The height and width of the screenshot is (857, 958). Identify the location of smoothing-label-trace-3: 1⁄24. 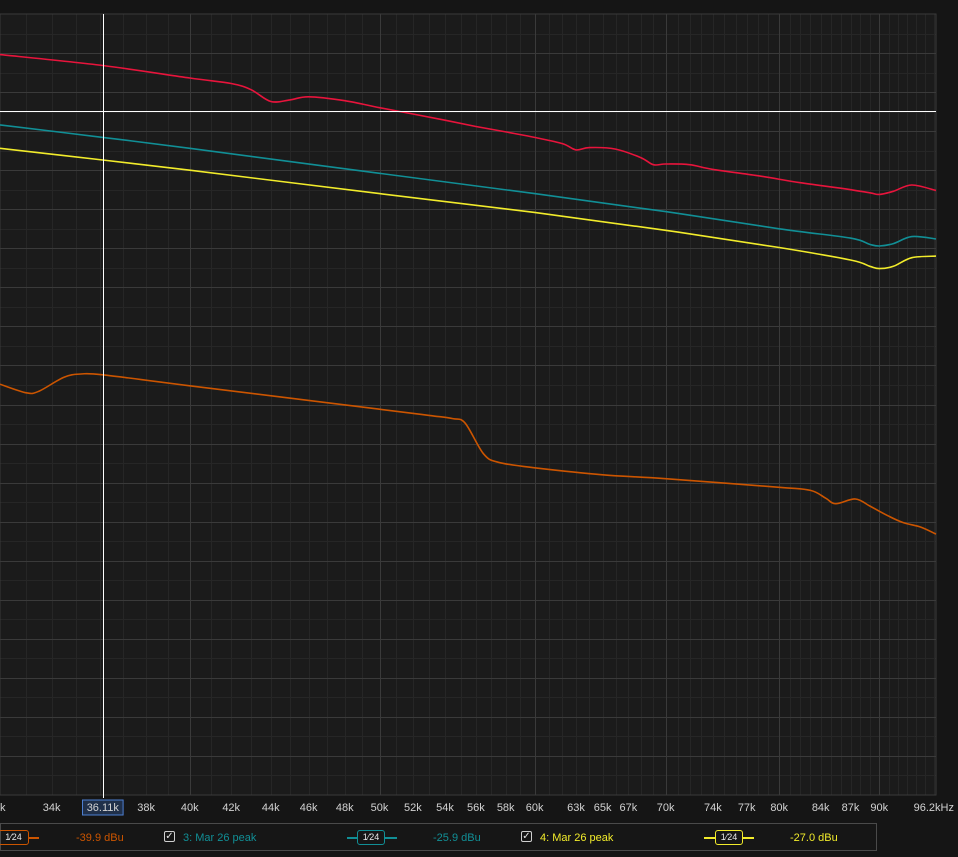
(371, 837).